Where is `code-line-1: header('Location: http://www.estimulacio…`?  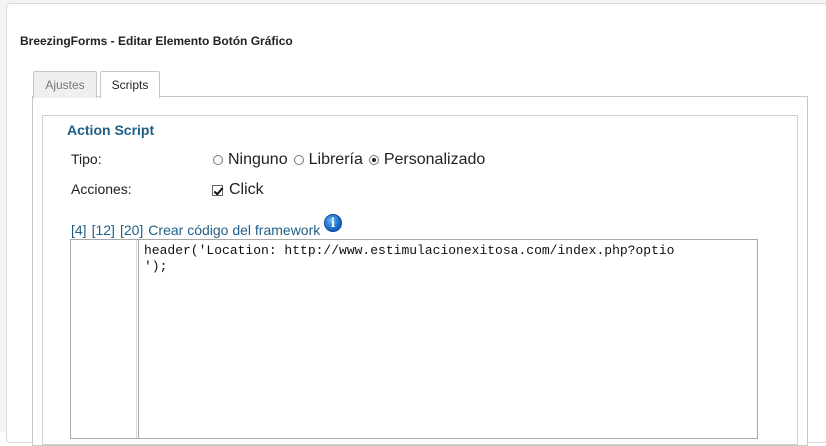
code-line-1: header('Location: http://www.estimulacio… is located at coordinates (409, 250).